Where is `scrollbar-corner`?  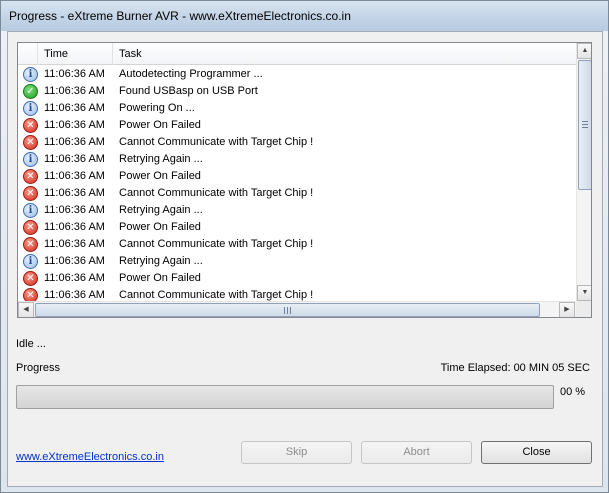 scrollbar-corner is located at coordinates (583, 309).